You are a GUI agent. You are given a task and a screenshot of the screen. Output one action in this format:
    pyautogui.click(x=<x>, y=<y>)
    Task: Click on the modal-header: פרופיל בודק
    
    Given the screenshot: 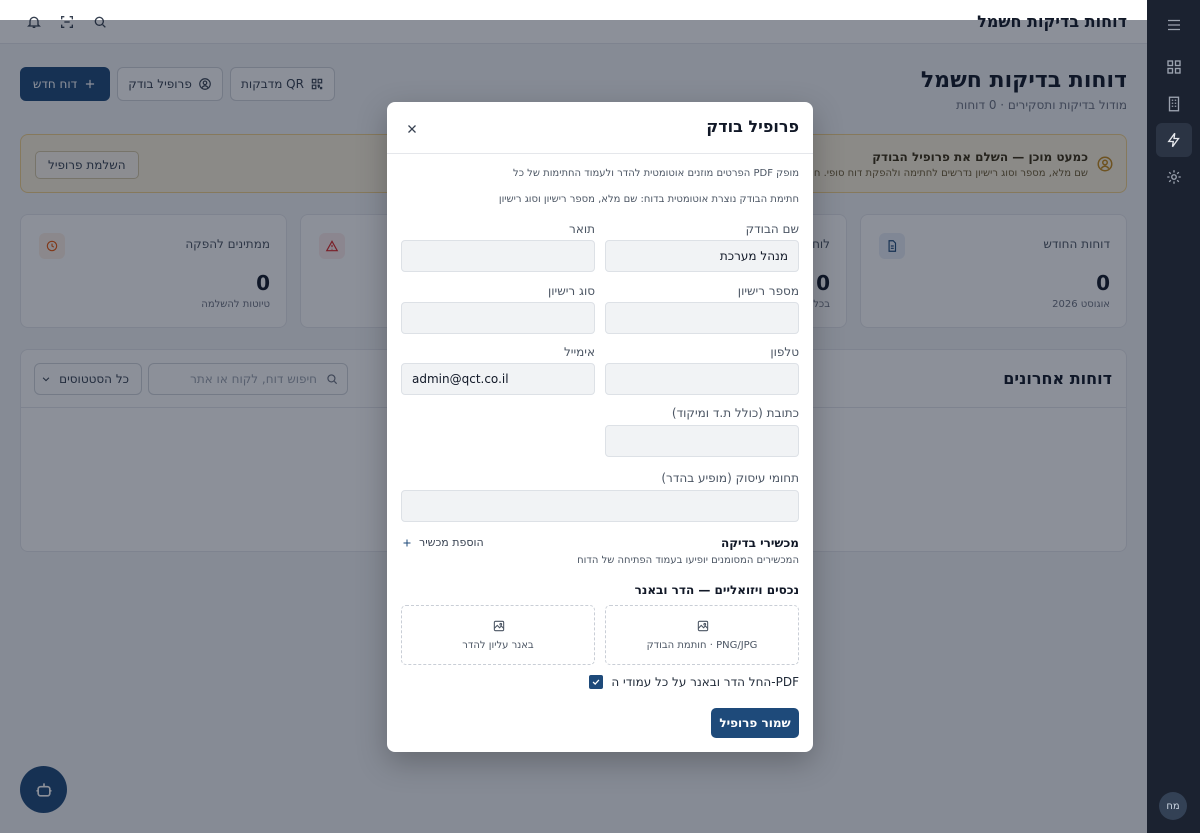 What is the action you would take?
    pyautogui.click(x=600, y=128)
    